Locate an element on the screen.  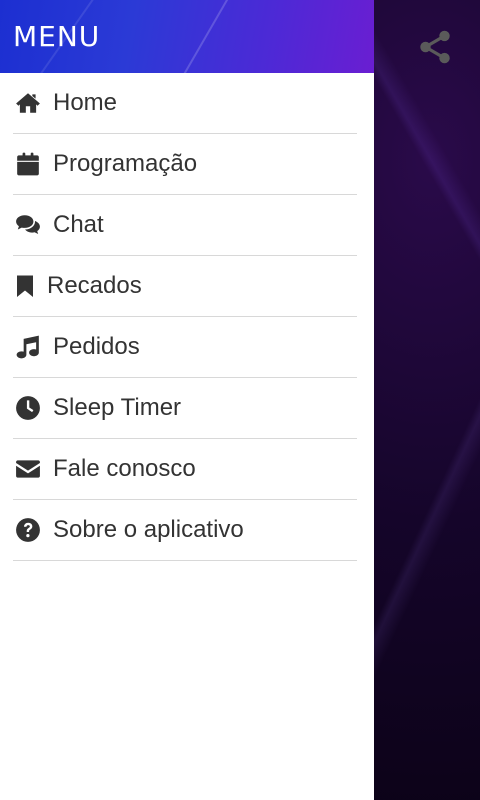
home-icon is located at coordinates (28, 103).